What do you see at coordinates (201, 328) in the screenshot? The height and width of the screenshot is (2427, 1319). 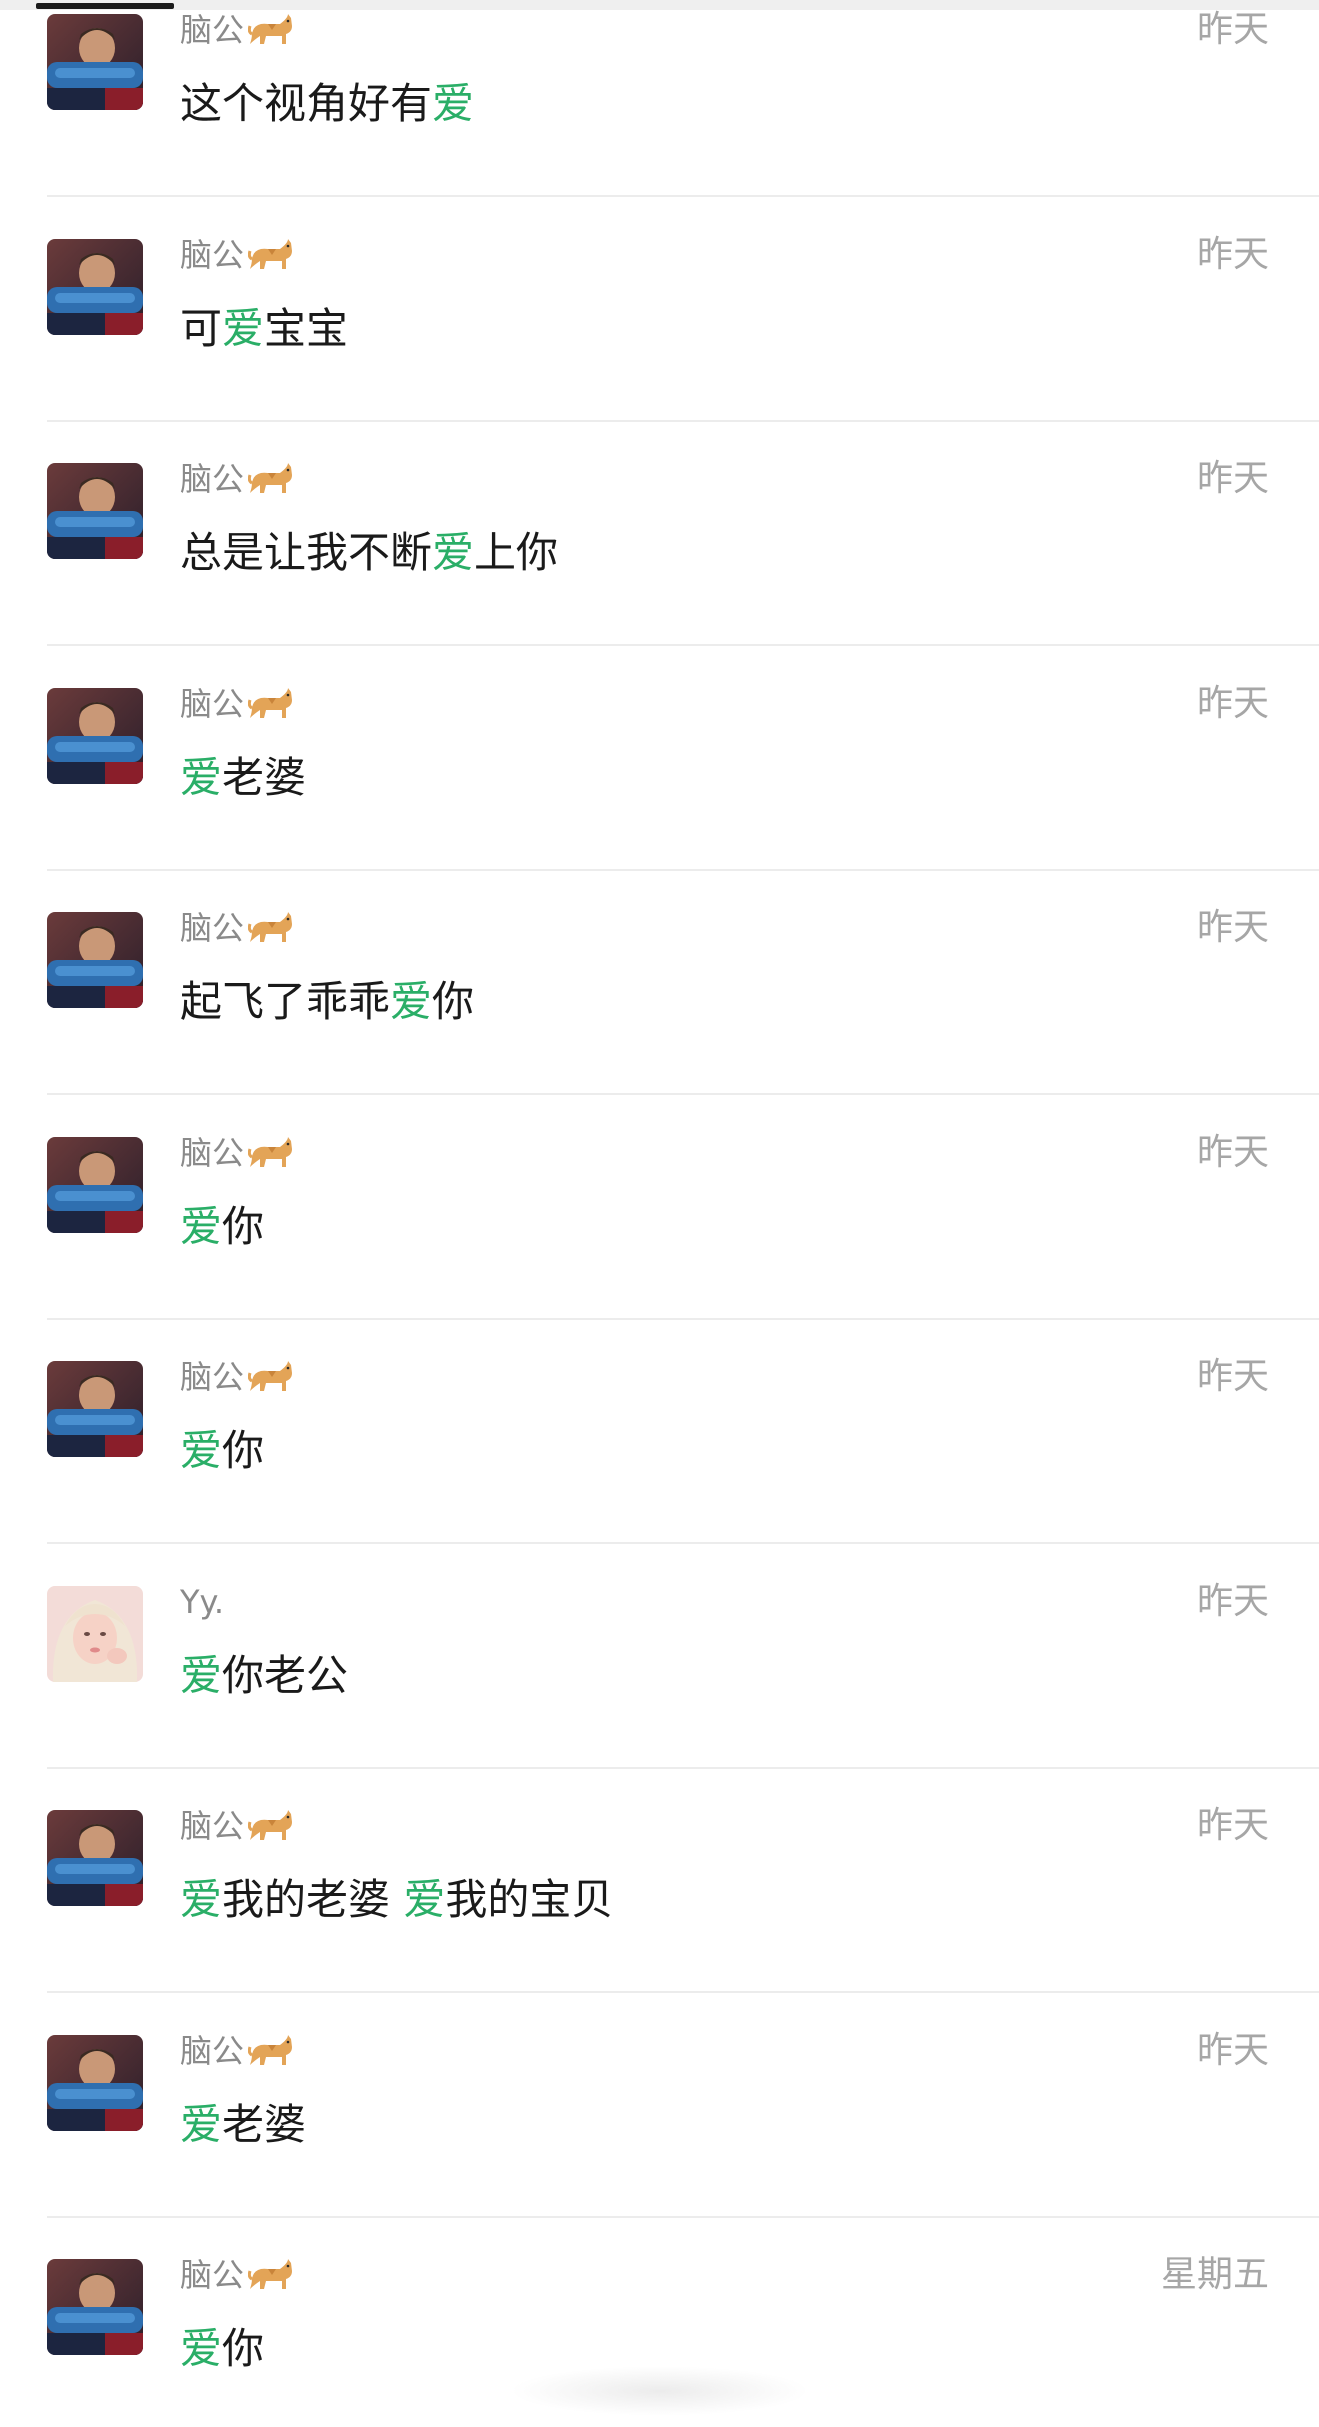 I see `text-segment: 可` at bounding box center [201, 328].